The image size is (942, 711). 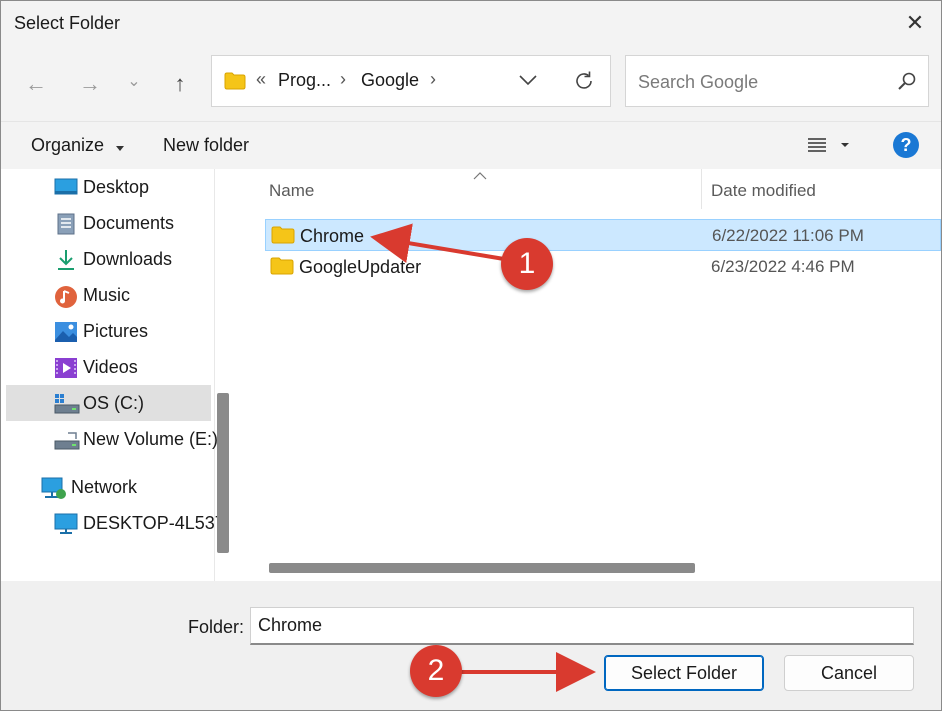 What do you see at coordinates (471, 24) in the screenshot?
I see `title-bar: Select Folder ✕` at bounding box center [471, 24].